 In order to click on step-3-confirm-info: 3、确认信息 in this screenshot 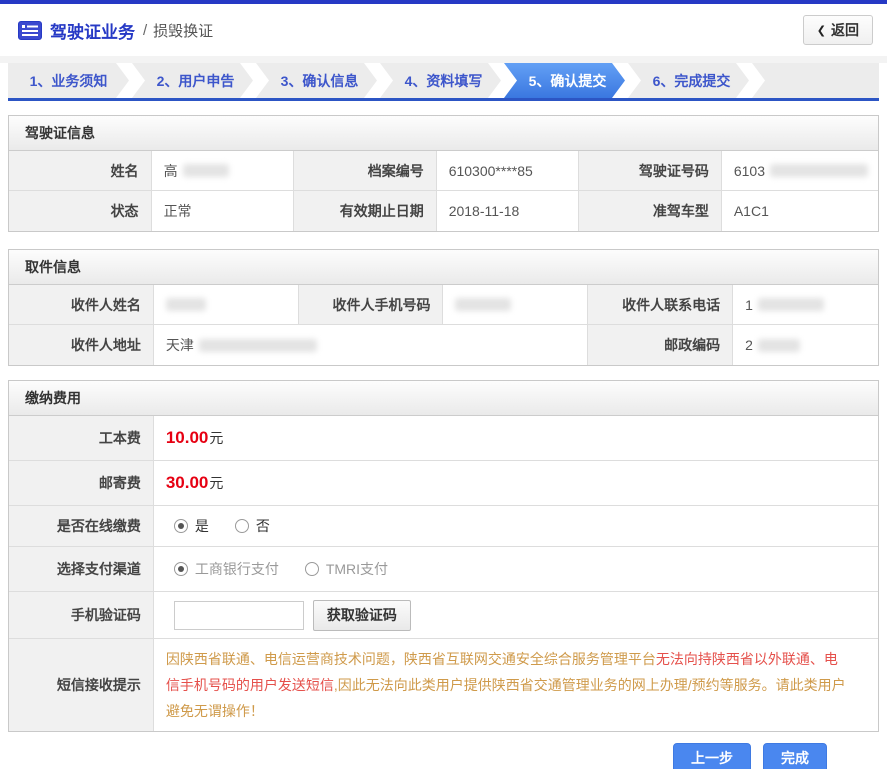, I will do `click(316, 80)`.